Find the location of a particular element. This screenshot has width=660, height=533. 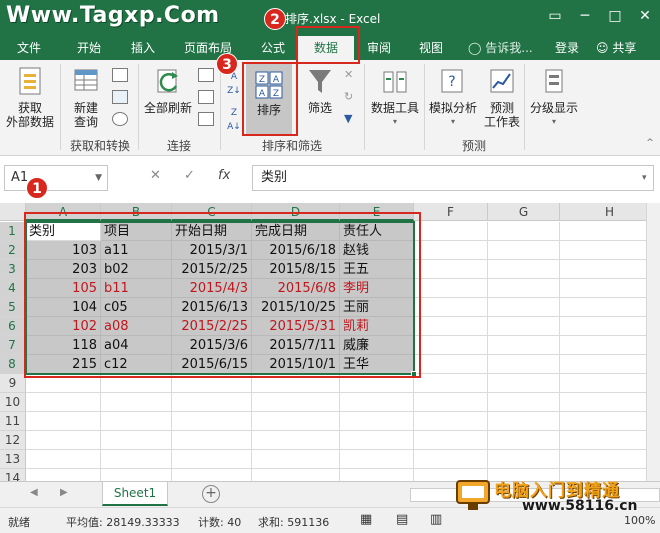

cell-e2: 赵钱 is located at coordinates (377, 250).